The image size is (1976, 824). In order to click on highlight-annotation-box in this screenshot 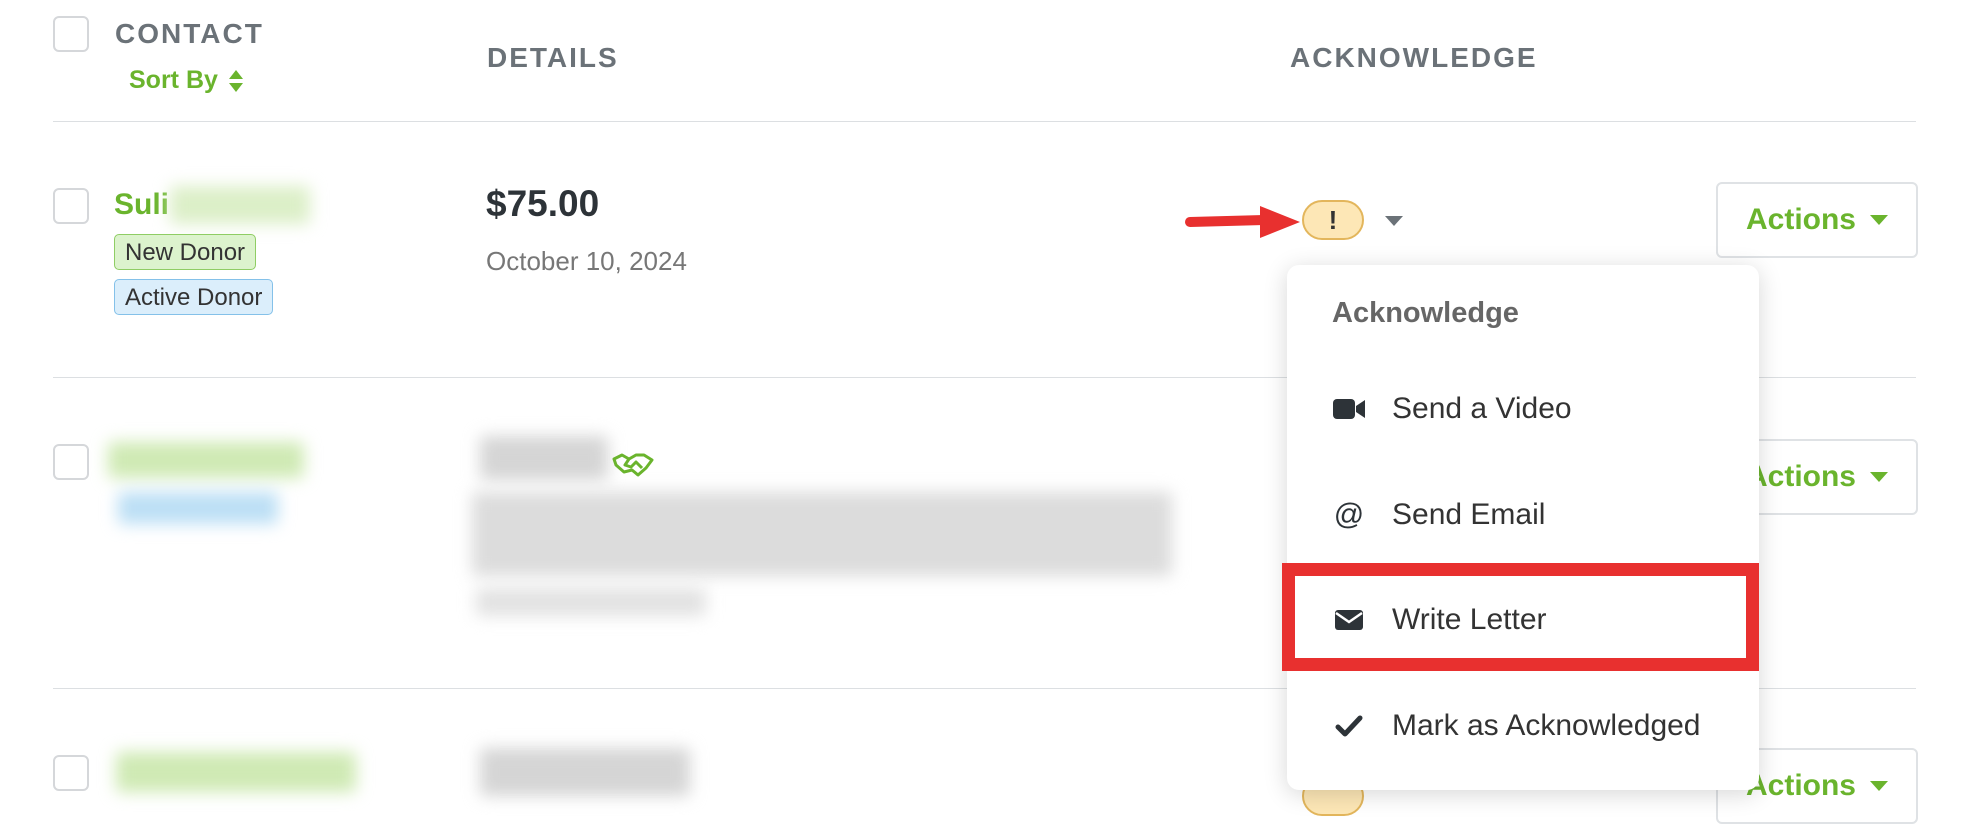, I will do `click(1520, 617)`.